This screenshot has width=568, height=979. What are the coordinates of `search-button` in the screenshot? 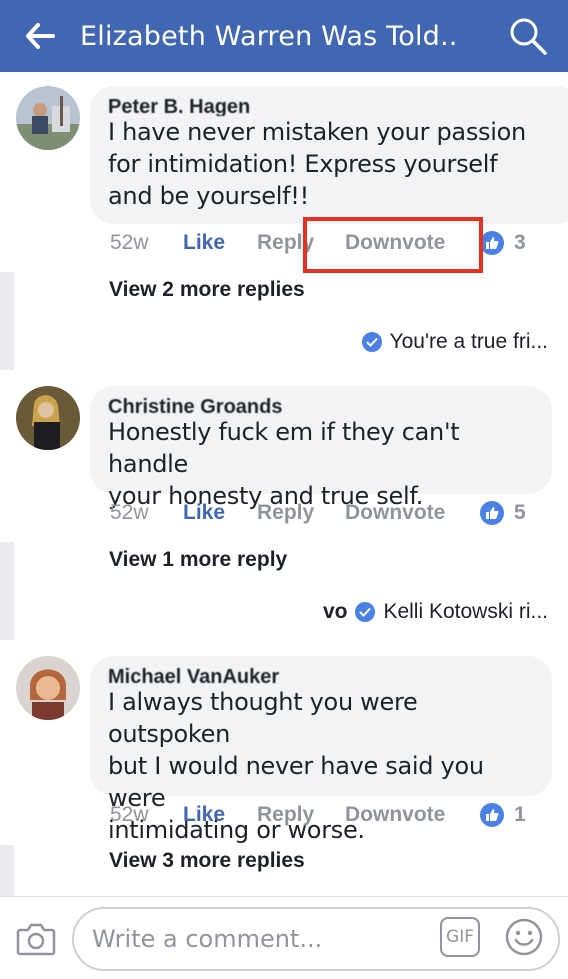 It's located at (528, 36).